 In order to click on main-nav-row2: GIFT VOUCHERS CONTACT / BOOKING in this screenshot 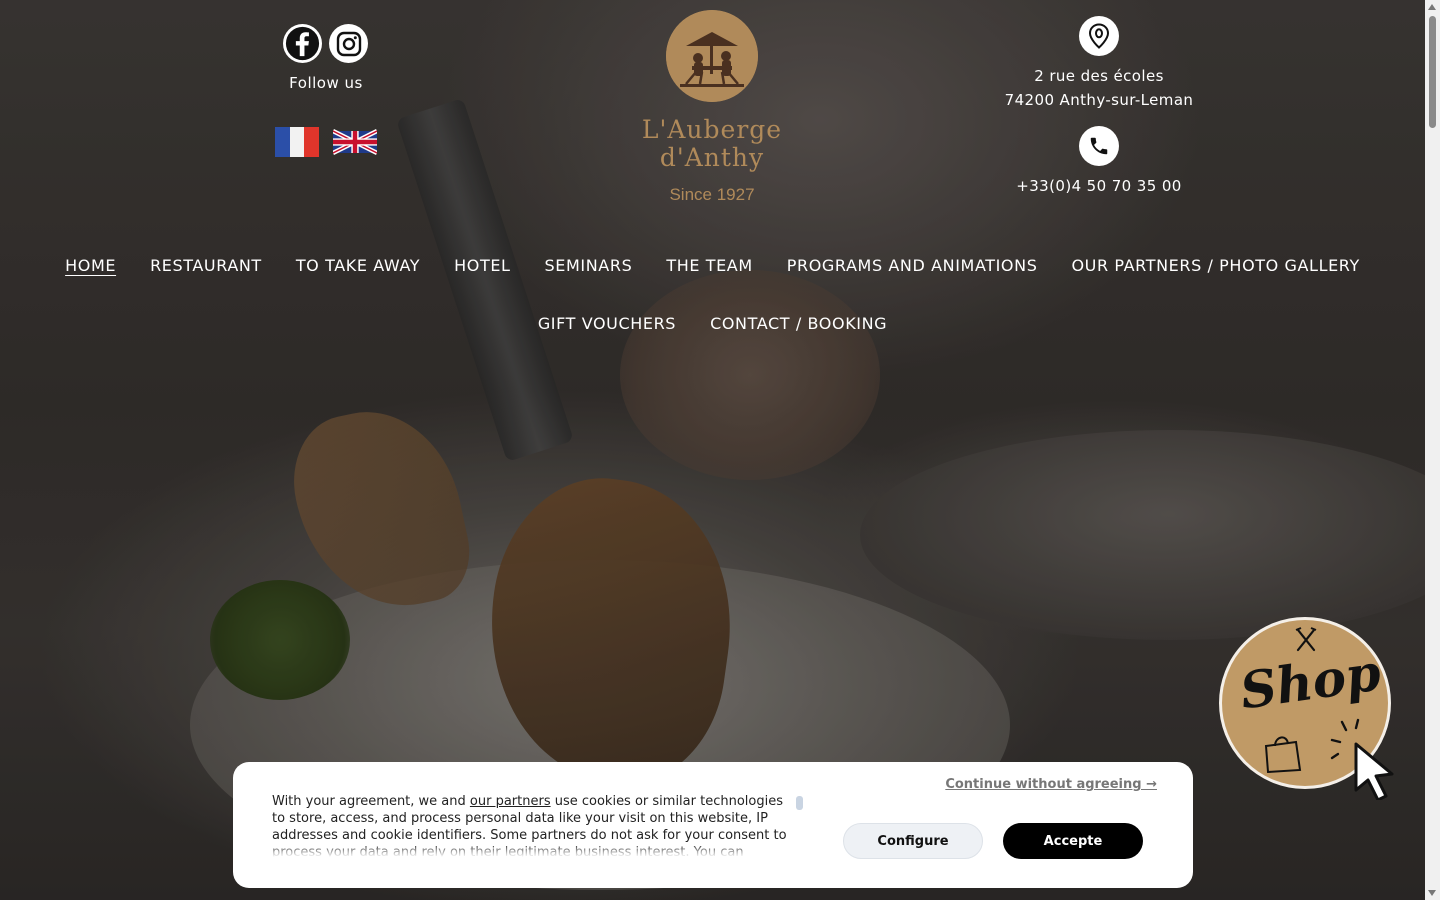, I will do `click(712, 324)`.